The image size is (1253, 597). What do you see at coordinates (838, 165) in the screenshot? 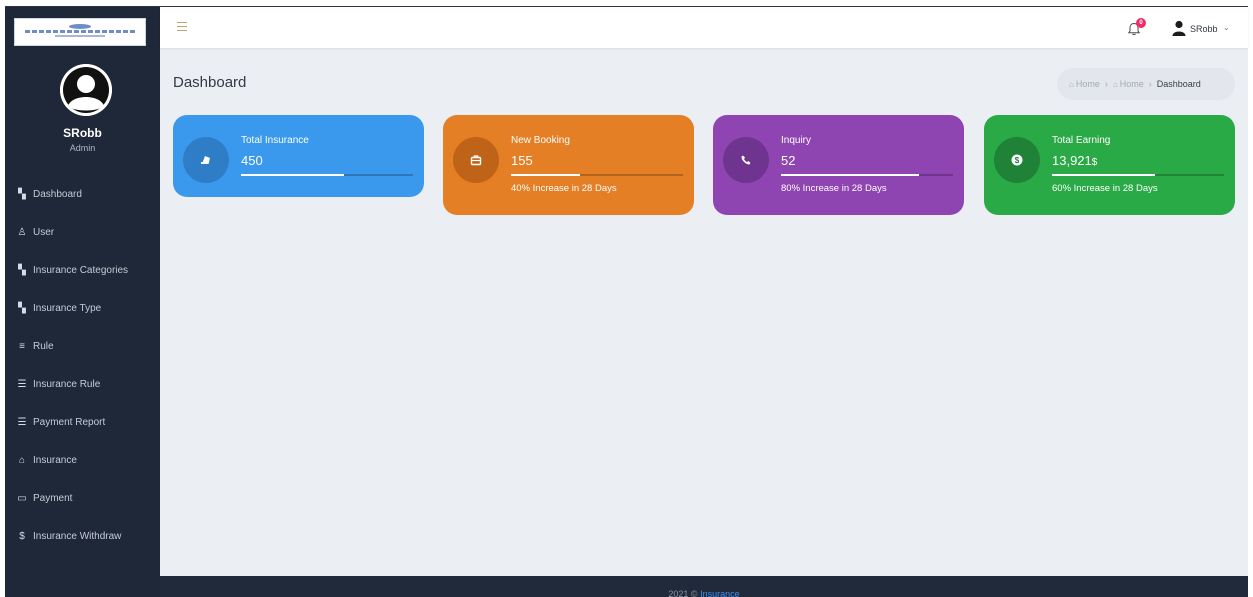
I see `stat-card-inquiry: Inquiry 52 80% Increase in 28 Days` at bounding box center [838, 165].